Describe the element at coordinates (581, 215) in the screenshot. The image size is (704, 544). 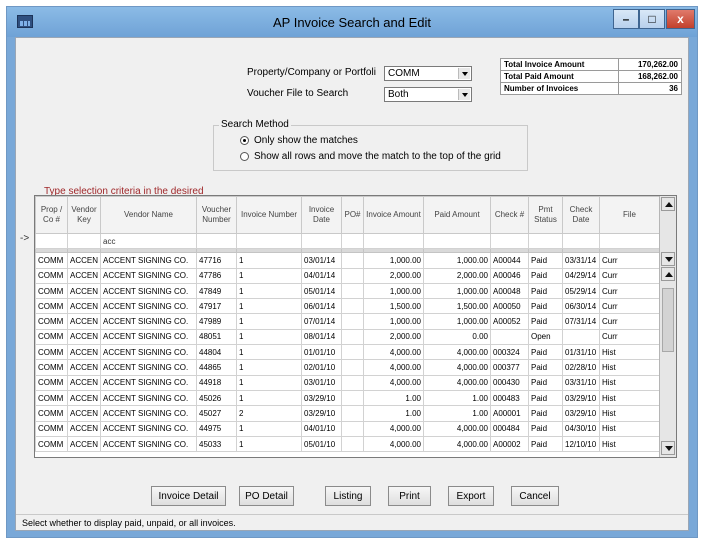
I see `column-header: Check Date` at that location.